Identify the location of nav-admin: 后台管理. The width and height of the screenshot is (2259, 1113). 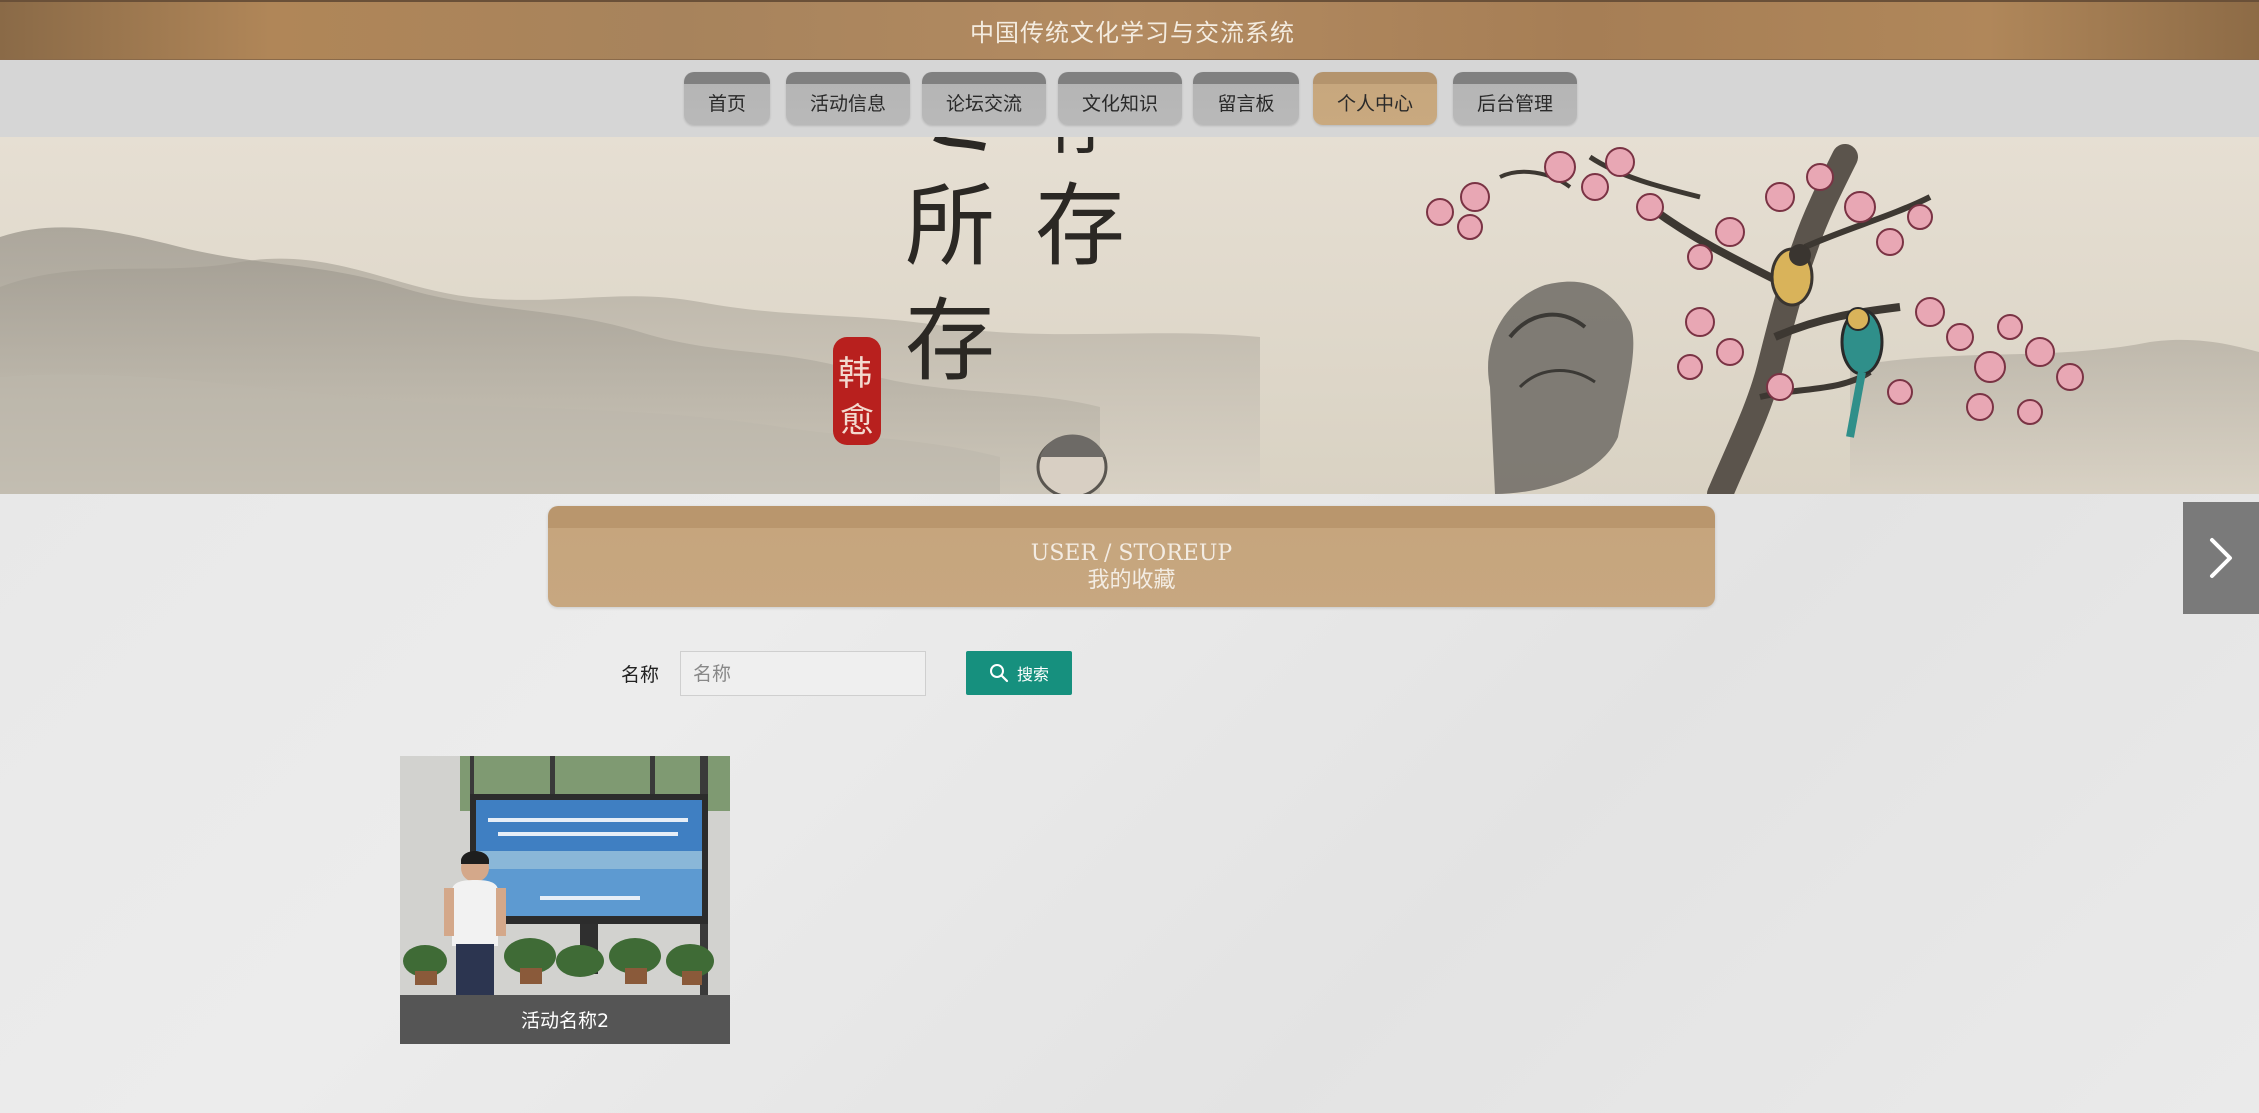
(1515, 98).